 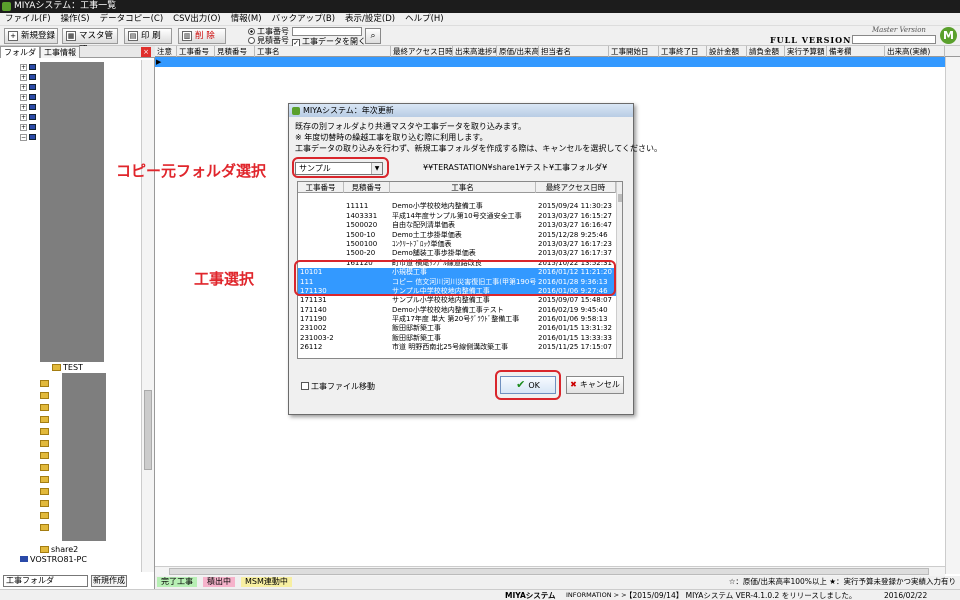 What do you see at coordinates (457, 197) in the screenshot?
I see `table-row` at bounding box center [457, 197].